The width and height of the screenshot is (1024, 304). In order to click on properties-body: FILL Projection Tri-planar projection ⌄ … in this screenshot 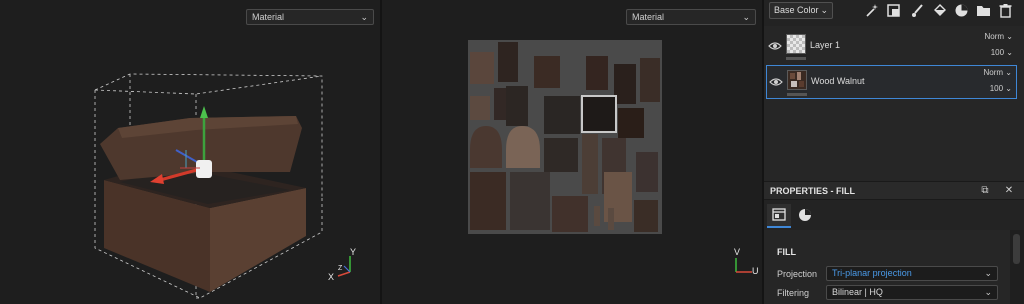, I will do `click(887, 267)`.